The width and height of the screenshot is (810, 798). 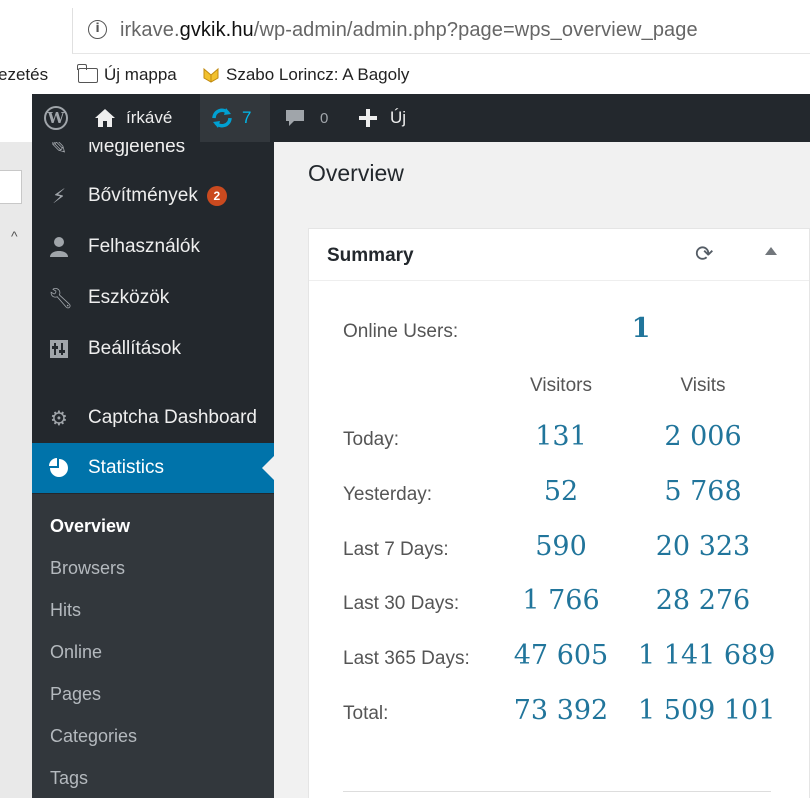 I want to click on menu-item-appearance: ✎ Megjelenés, so click(x=153, y=157).